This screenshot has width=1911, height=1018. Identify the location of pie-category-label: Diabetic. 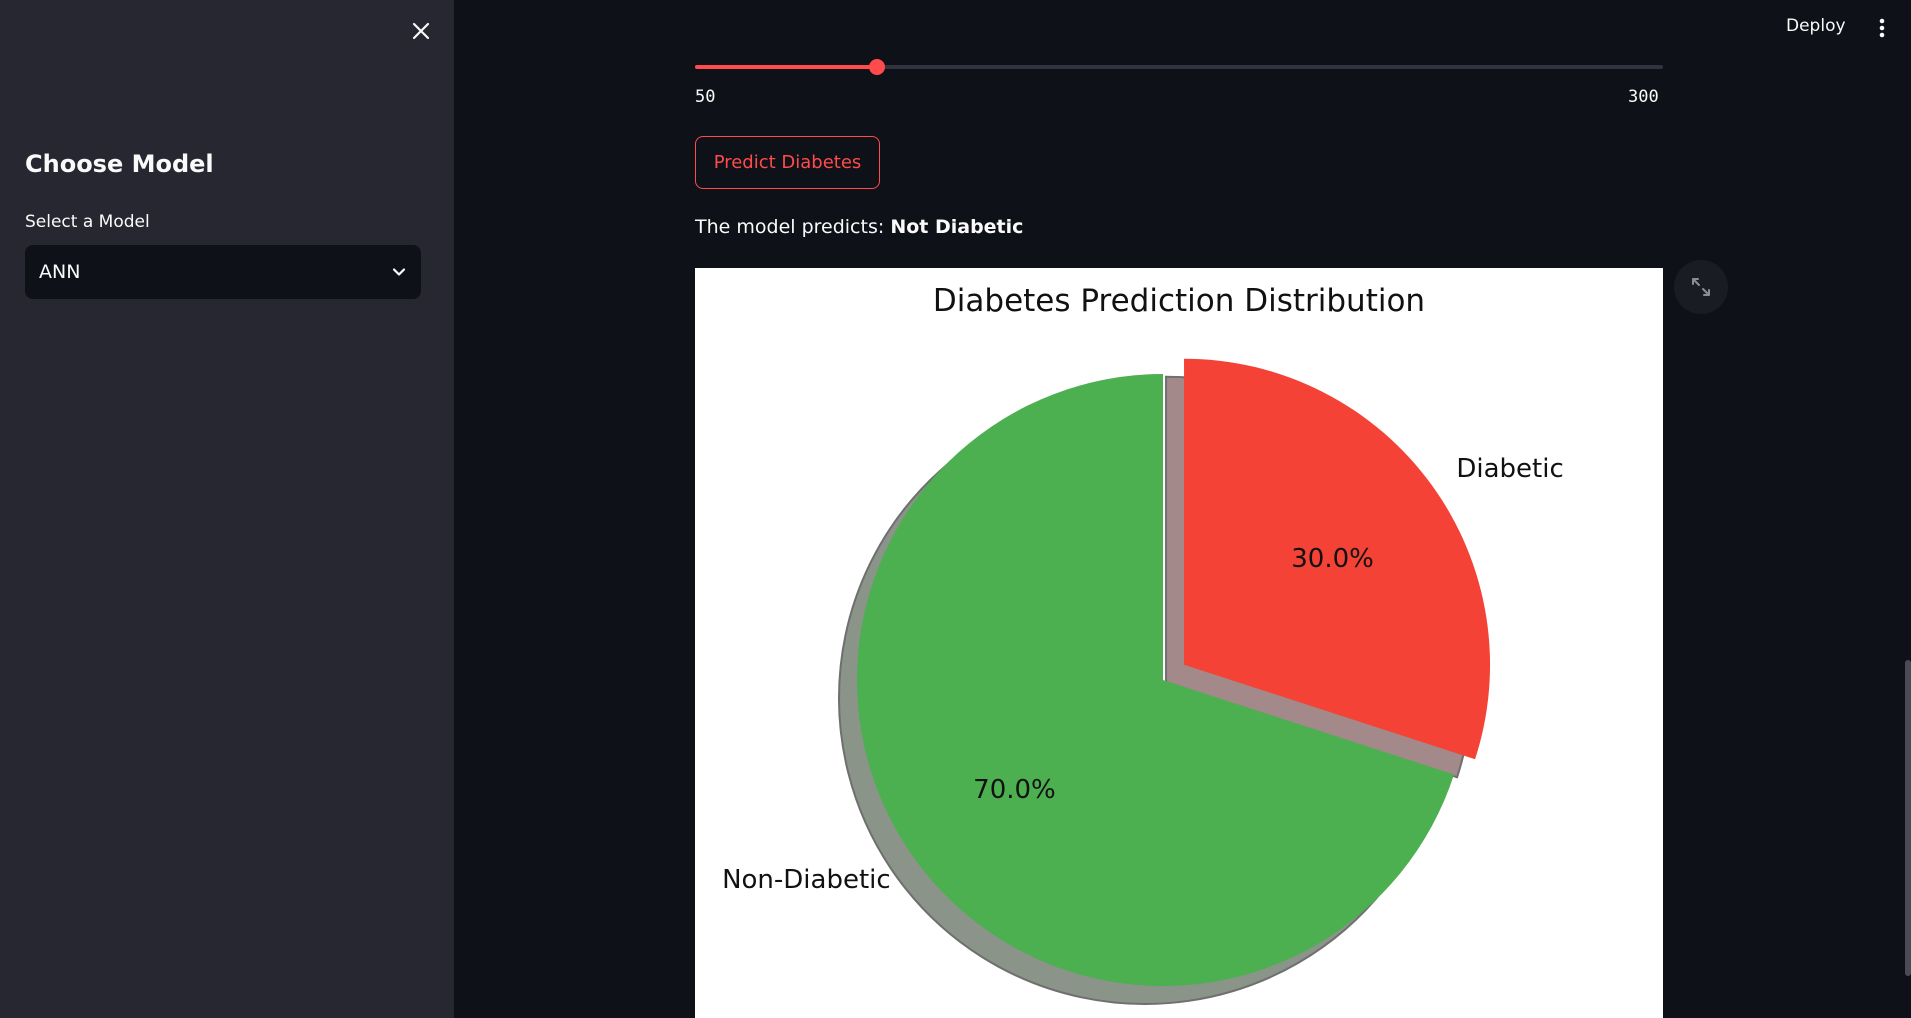
(1509, 469).